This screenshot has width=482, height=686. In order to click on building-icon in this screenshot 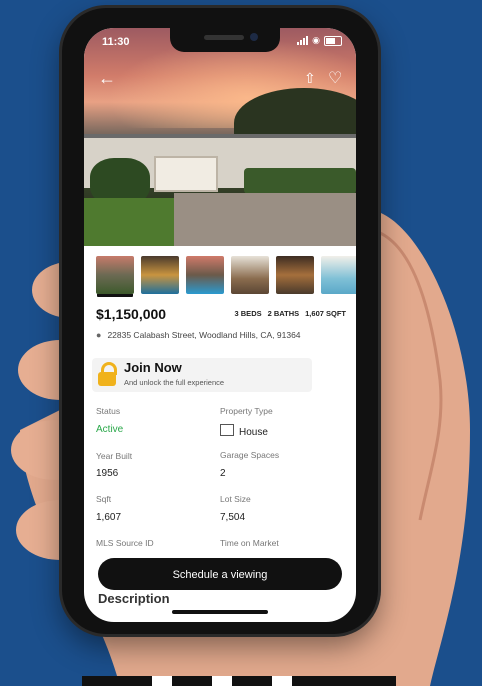, I will do `click(227, 430)`.